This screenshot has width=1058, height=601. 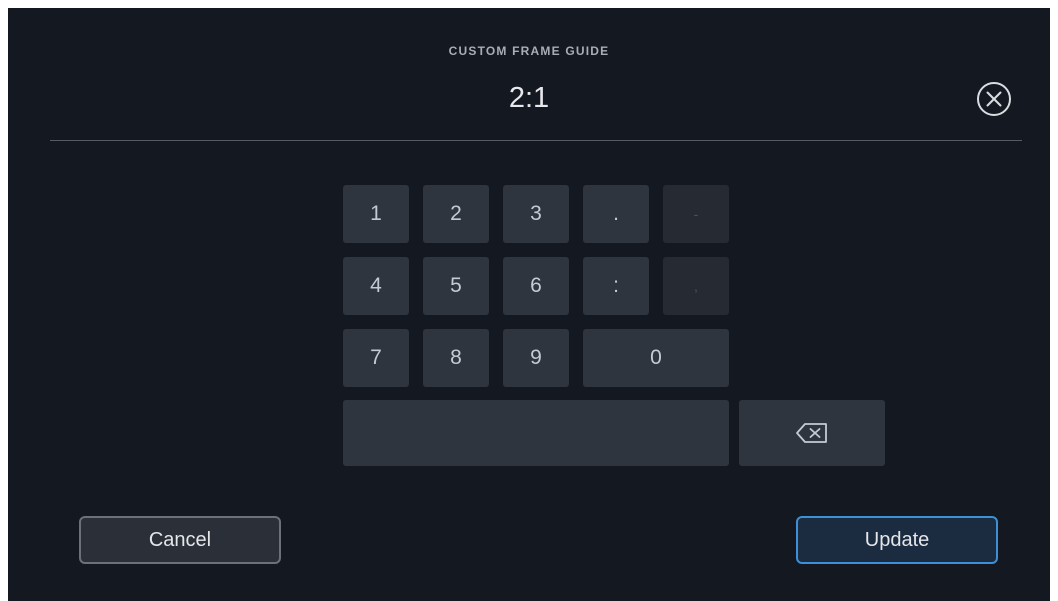 I want to click on key-9: 9, so click(x=536, y=358).